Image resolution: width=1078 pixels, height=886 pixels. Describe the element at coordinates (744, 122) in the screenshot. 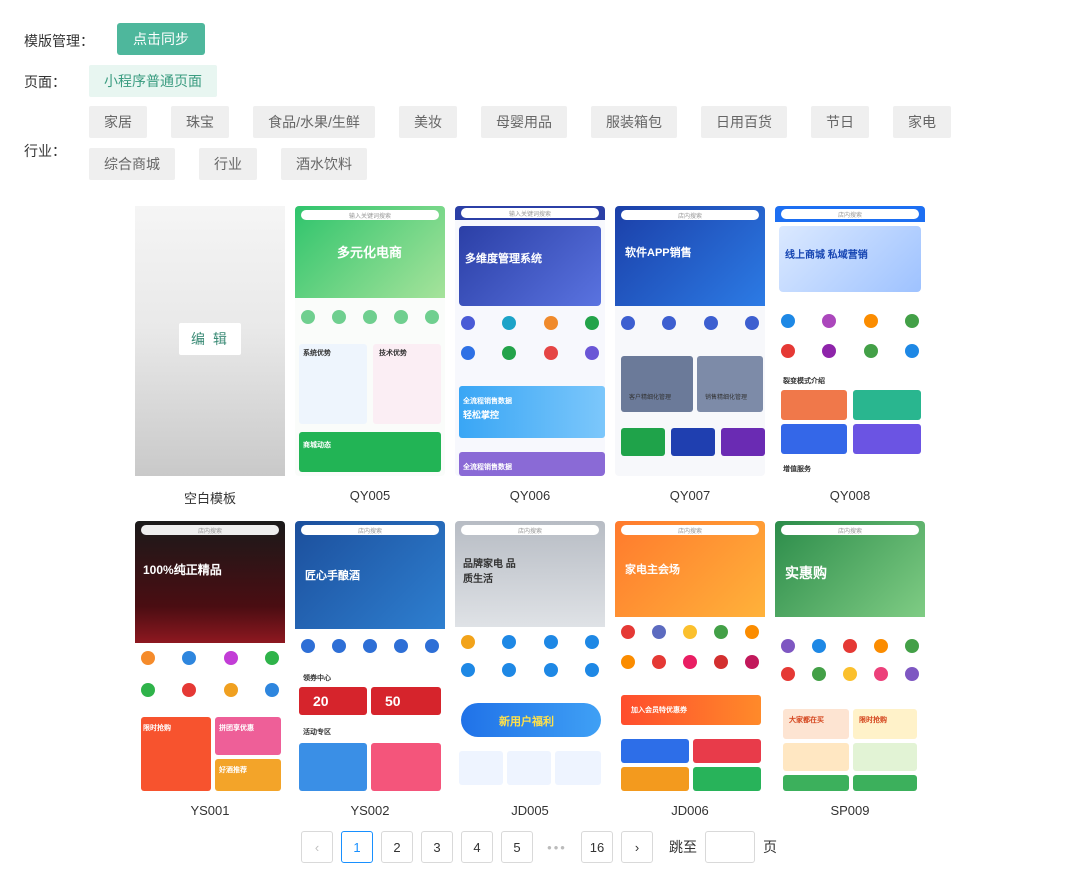

I see `industry-chip: 日用百货` at that location.